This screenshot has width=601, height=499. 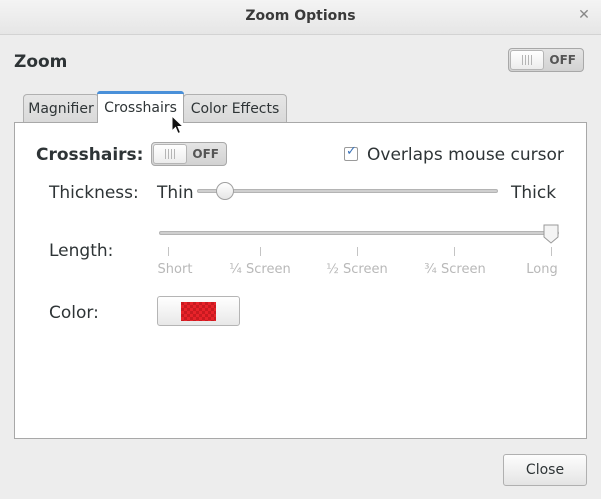 I want to click on color-swatch, so click(x=198, y=311).